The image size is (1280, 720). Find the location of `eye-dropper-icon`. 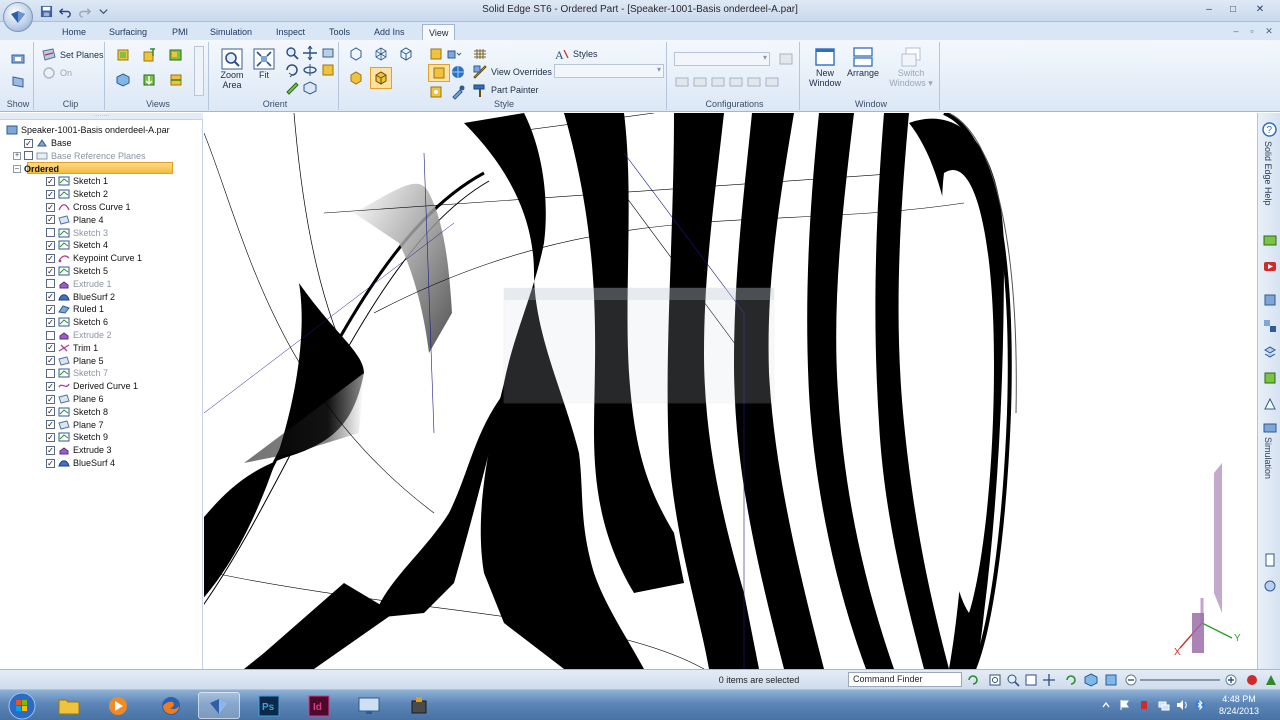

eye-dropper-icon is located at coordinates (458, 92).